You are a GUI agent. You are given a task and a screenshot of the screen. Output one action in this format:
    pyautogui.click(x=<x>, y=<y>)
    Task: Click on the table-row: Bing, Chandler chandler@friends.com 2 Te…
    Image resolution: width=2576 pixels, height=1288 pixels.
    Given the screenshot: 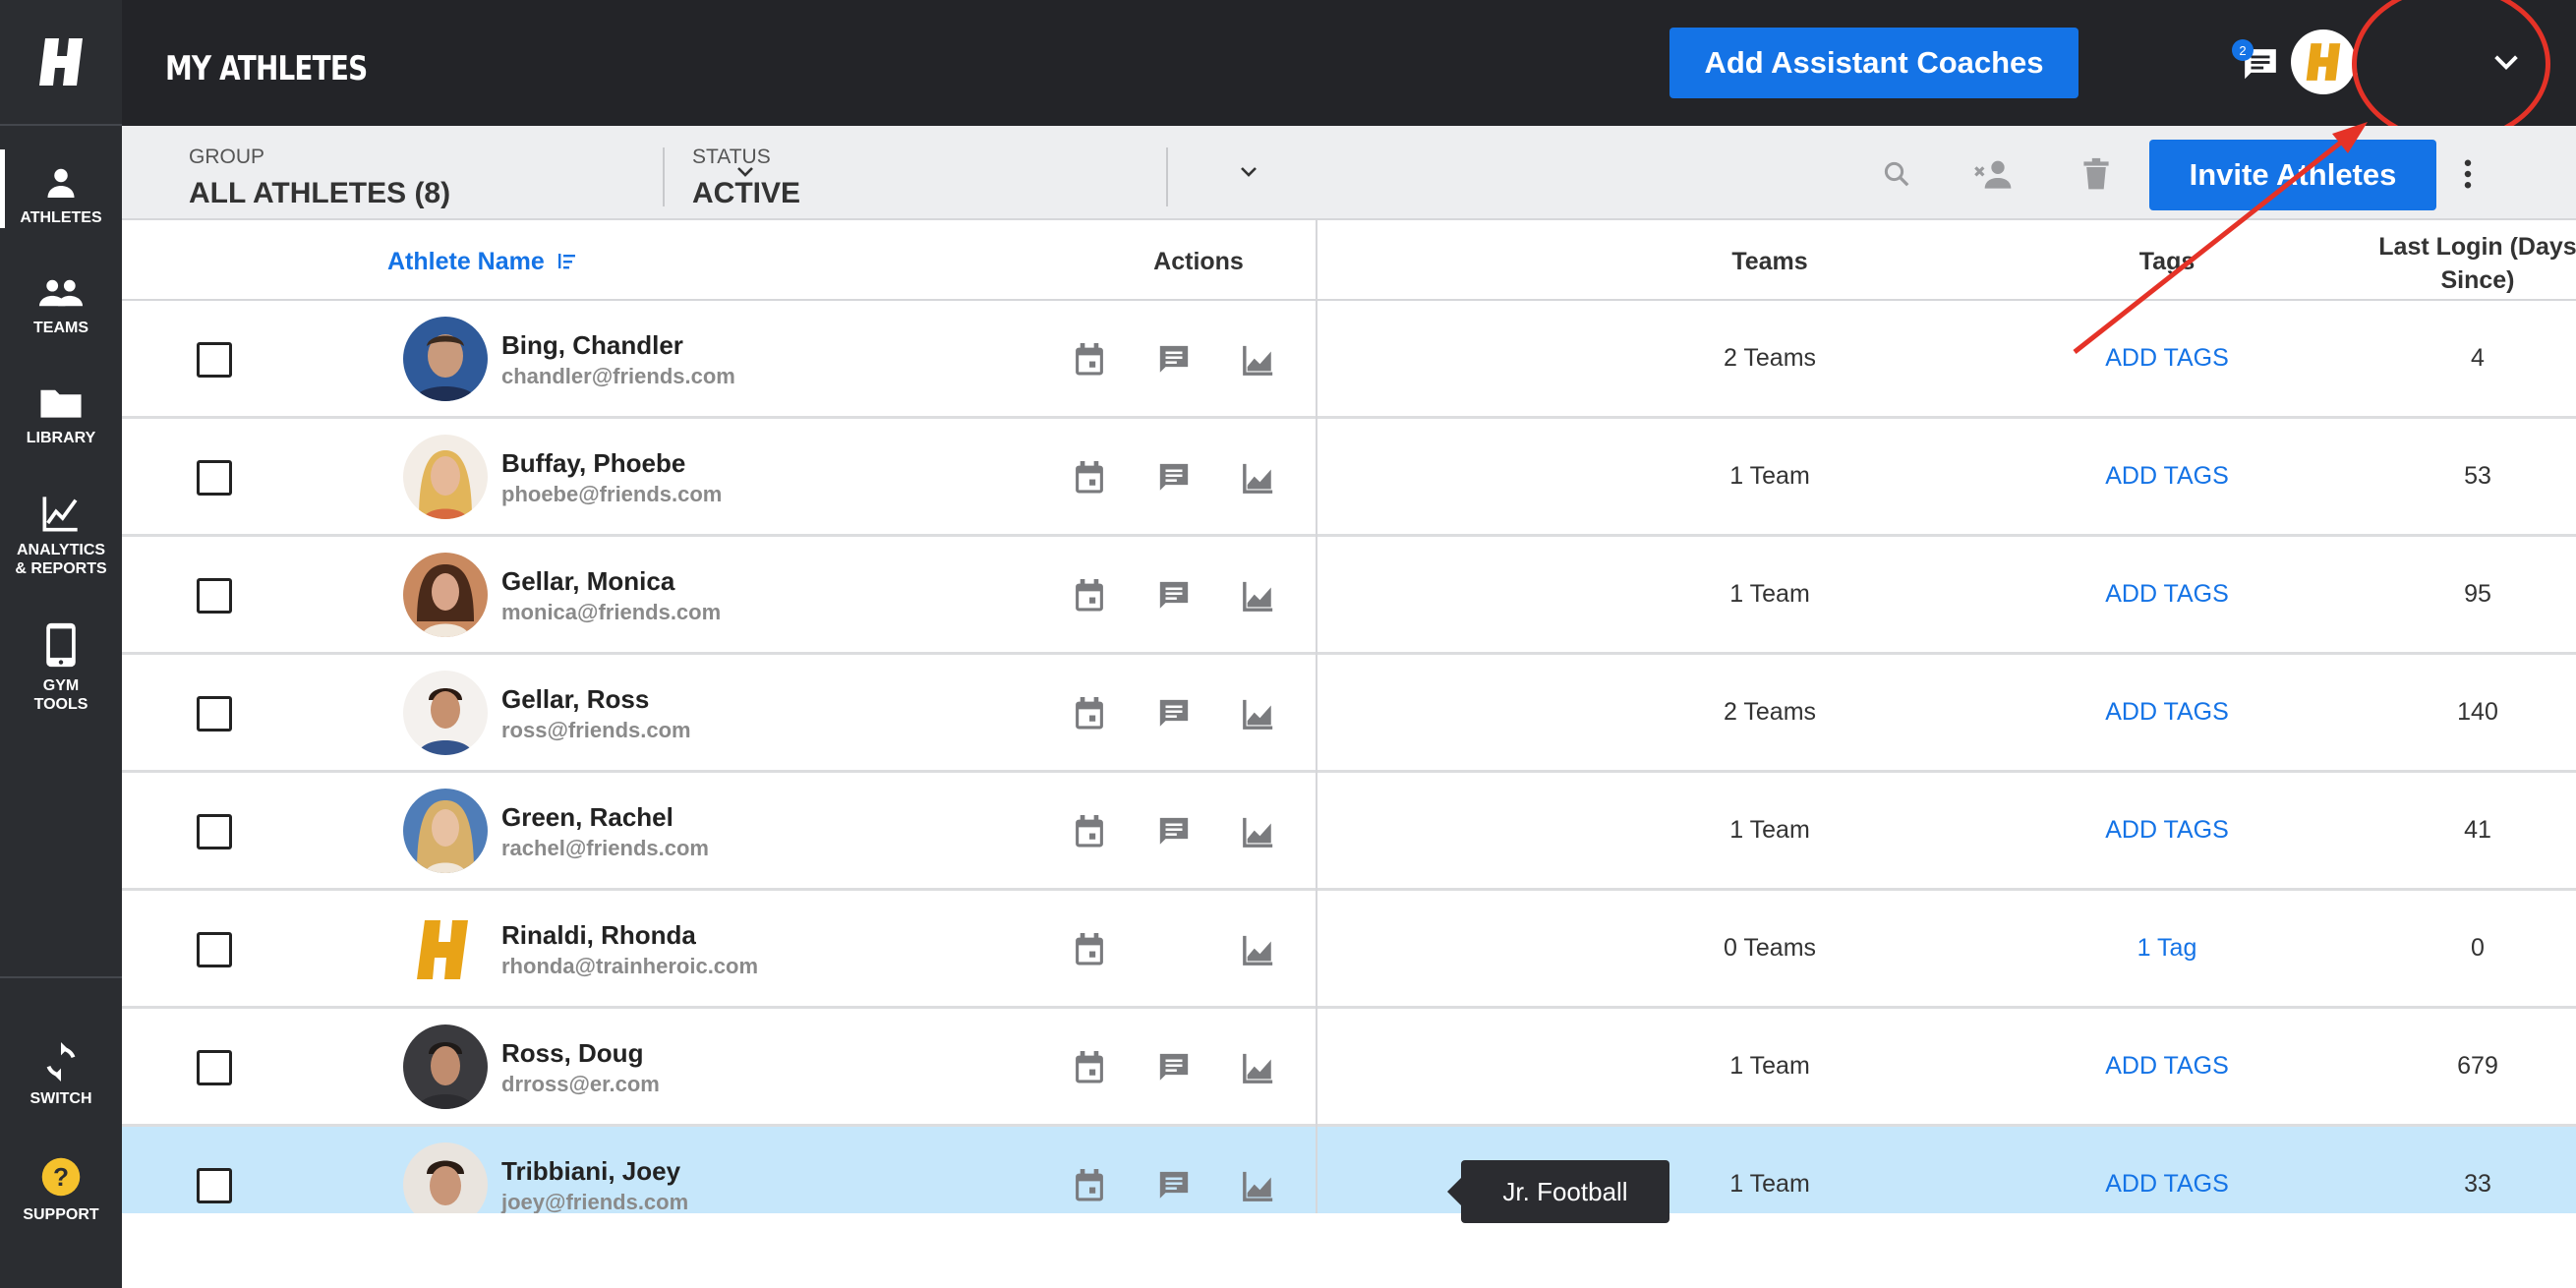 What is the action you would take?
    pyautogui.click(x=1349, y=360)
    